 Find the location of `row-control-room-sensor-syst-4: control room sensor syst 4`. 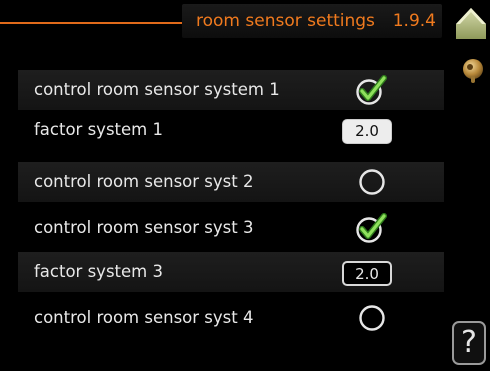

row-control-room-sensor-syst-4: control room sensor syst 4 is located at coordinates (231, 318).